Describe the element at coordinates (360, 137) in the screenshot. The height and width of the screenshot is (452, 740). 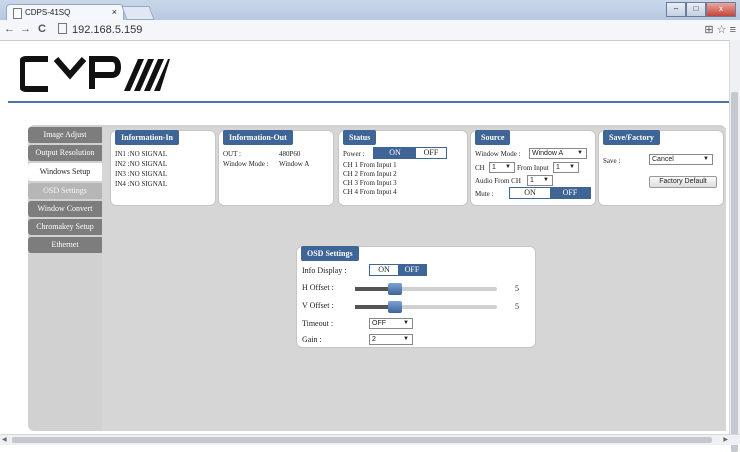
I see `panel-title: Status` at that location.